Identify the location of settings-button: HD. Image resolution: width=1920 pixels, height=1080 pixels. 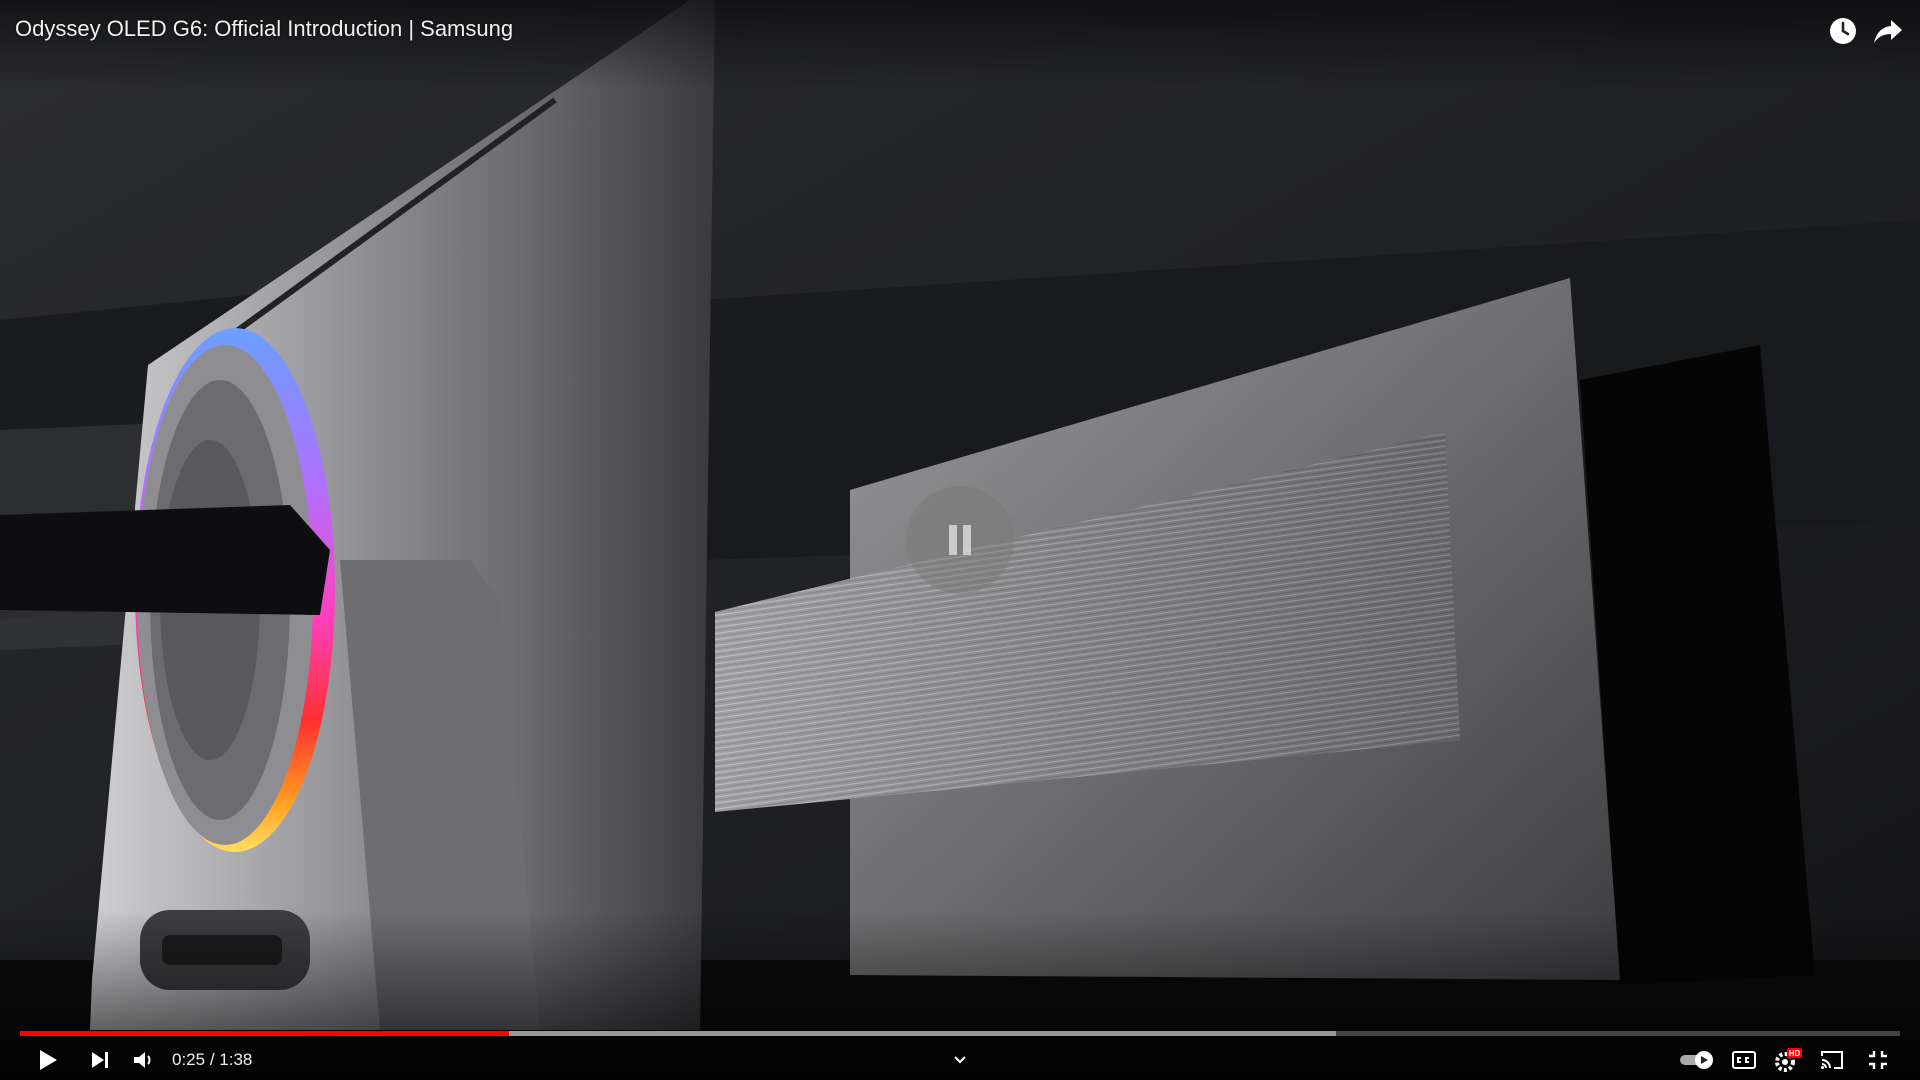
(1788, 1060).